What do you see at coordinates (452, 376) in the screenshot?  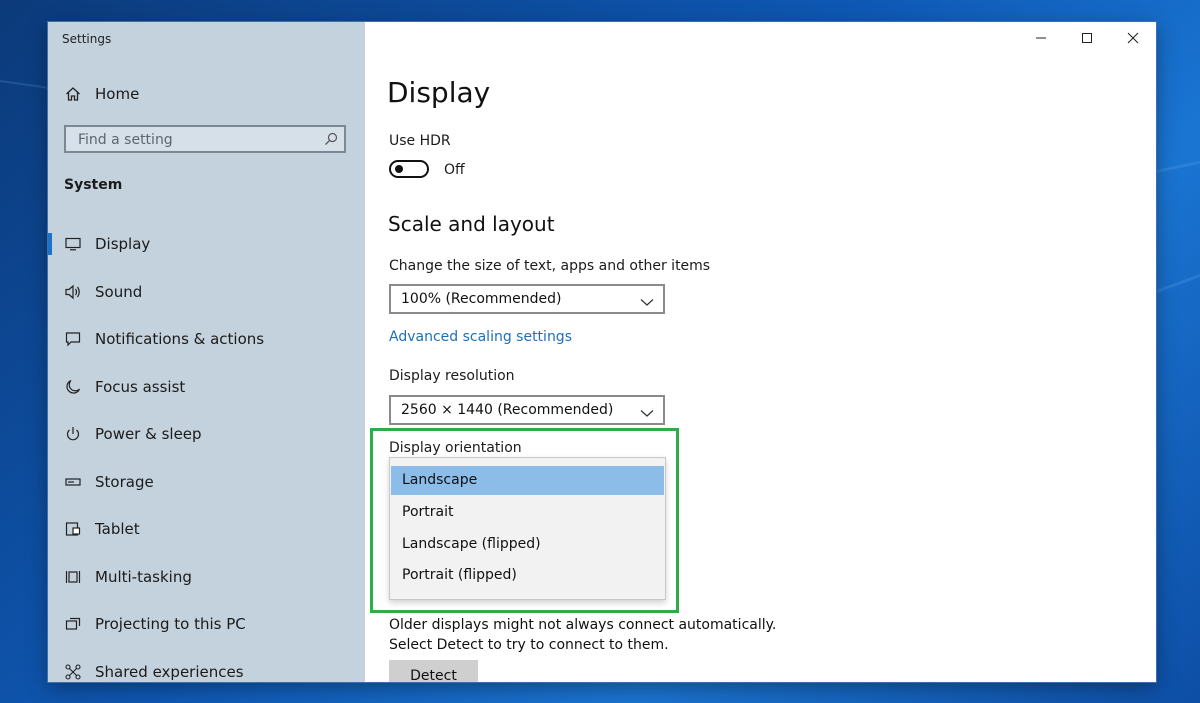 I see `resolution-label: Display resolution` at bounding box center [452, 376].